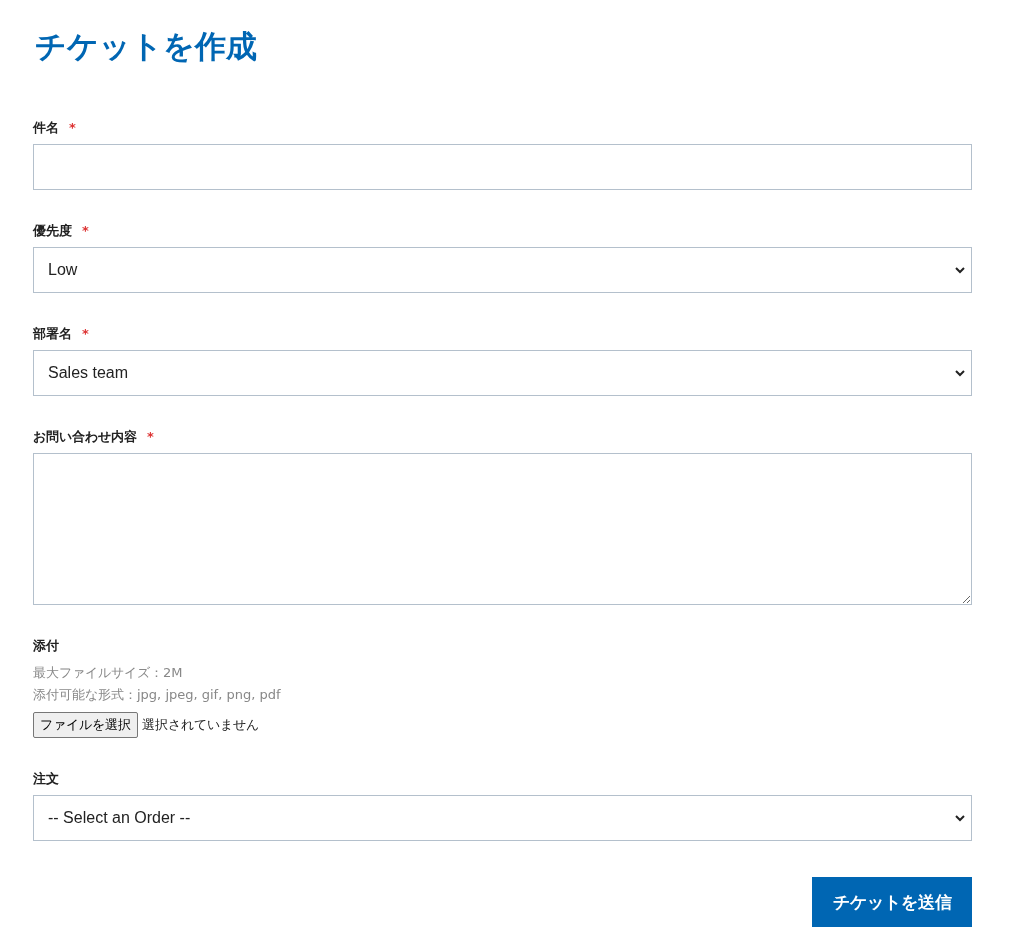  What do you see at coordinates (46, 646) in the screenshot?
I see `field-label: 添付` at bounding box center [46, 646].